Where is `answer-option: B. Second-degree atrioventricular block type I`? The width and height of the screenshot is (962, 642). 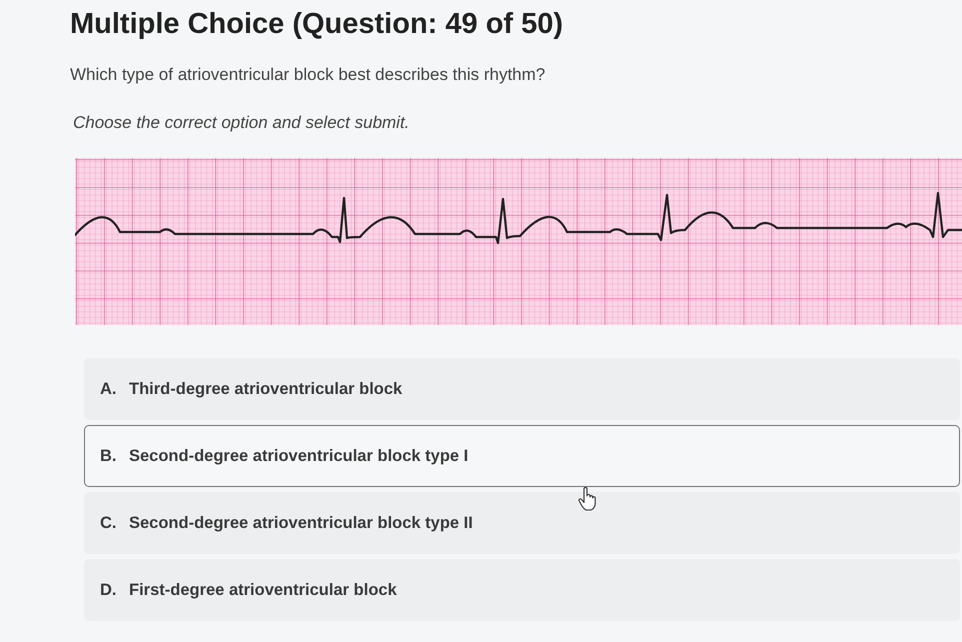 answer-option: B. Second-degree atrioventricular block type I is located at coordinates (522, 456).